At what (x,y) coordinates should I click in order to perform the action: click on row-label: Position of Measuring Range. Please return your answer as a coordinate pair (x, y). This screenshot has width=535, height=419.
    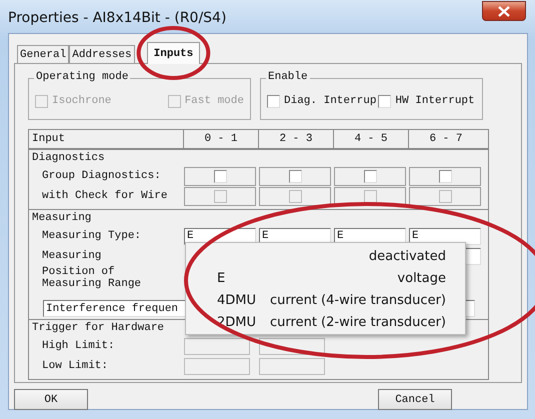
    Looking at the image, I should click on (91, 278).